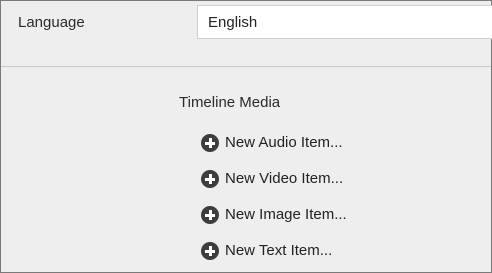 This screenshot has height=273, width=492. I want to click on language-select: English, so click(344, 22).